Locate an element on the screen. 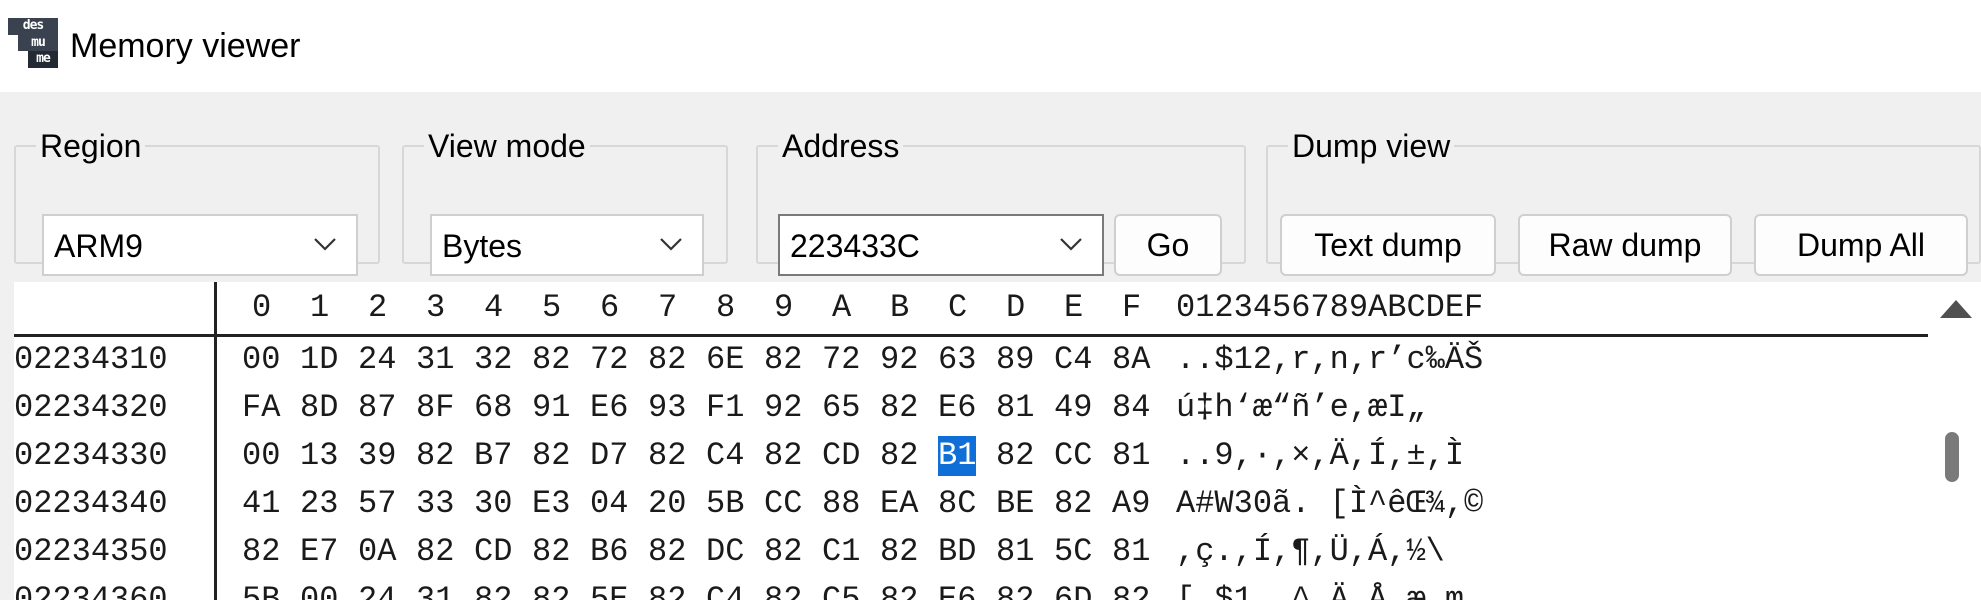 The image size is (1981, 600). hex-byte-cell: E3 is located at coordinates (551, 504).